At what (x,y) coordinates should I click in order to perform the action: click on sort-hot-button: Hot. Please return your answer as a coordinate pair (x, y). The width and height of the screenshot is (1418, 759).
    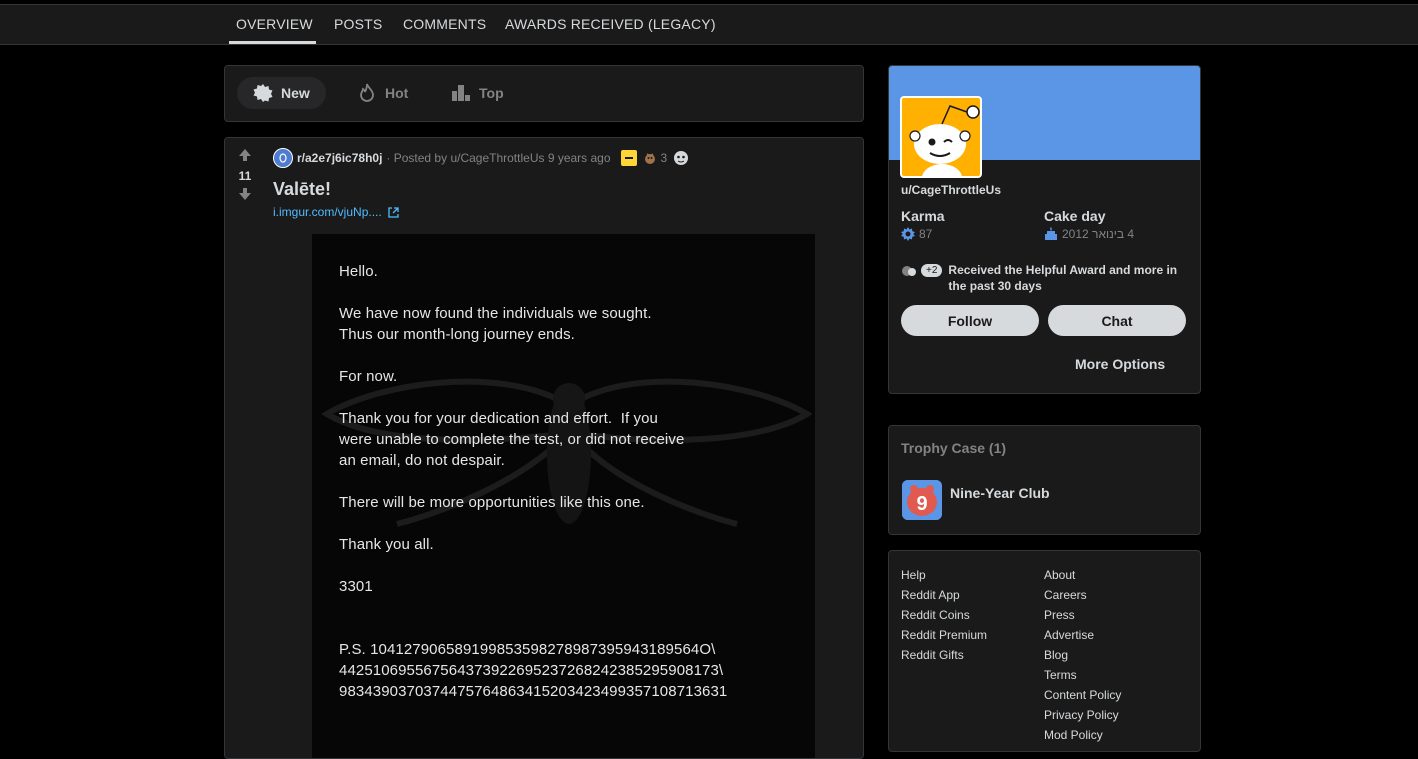
    Looking at the image, I should click on (382, 93).